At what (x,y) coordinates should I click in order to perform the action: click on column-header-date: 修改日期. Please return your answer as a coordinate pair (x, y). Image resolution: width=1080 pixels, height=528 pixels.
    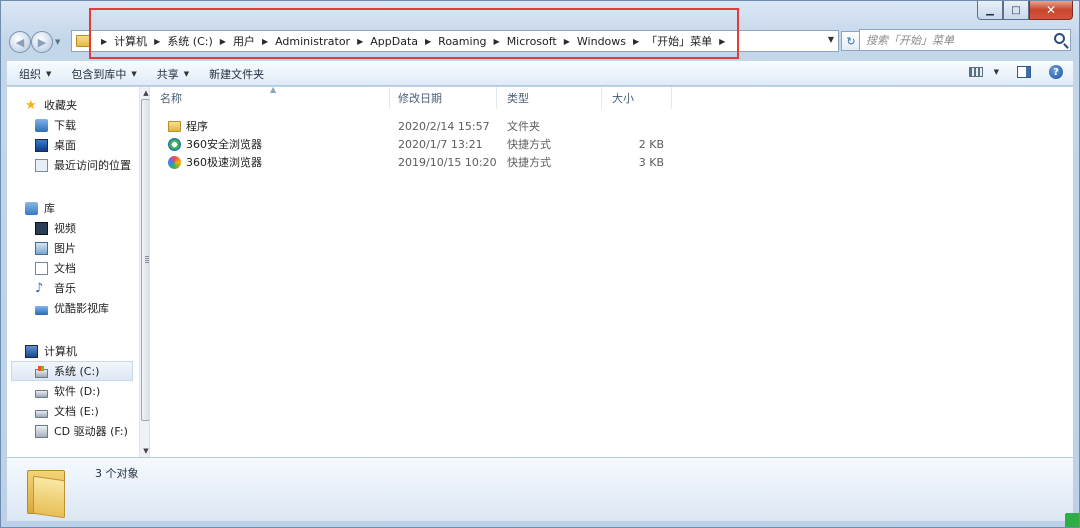
    Looking at the image, I should click on (443, 98).